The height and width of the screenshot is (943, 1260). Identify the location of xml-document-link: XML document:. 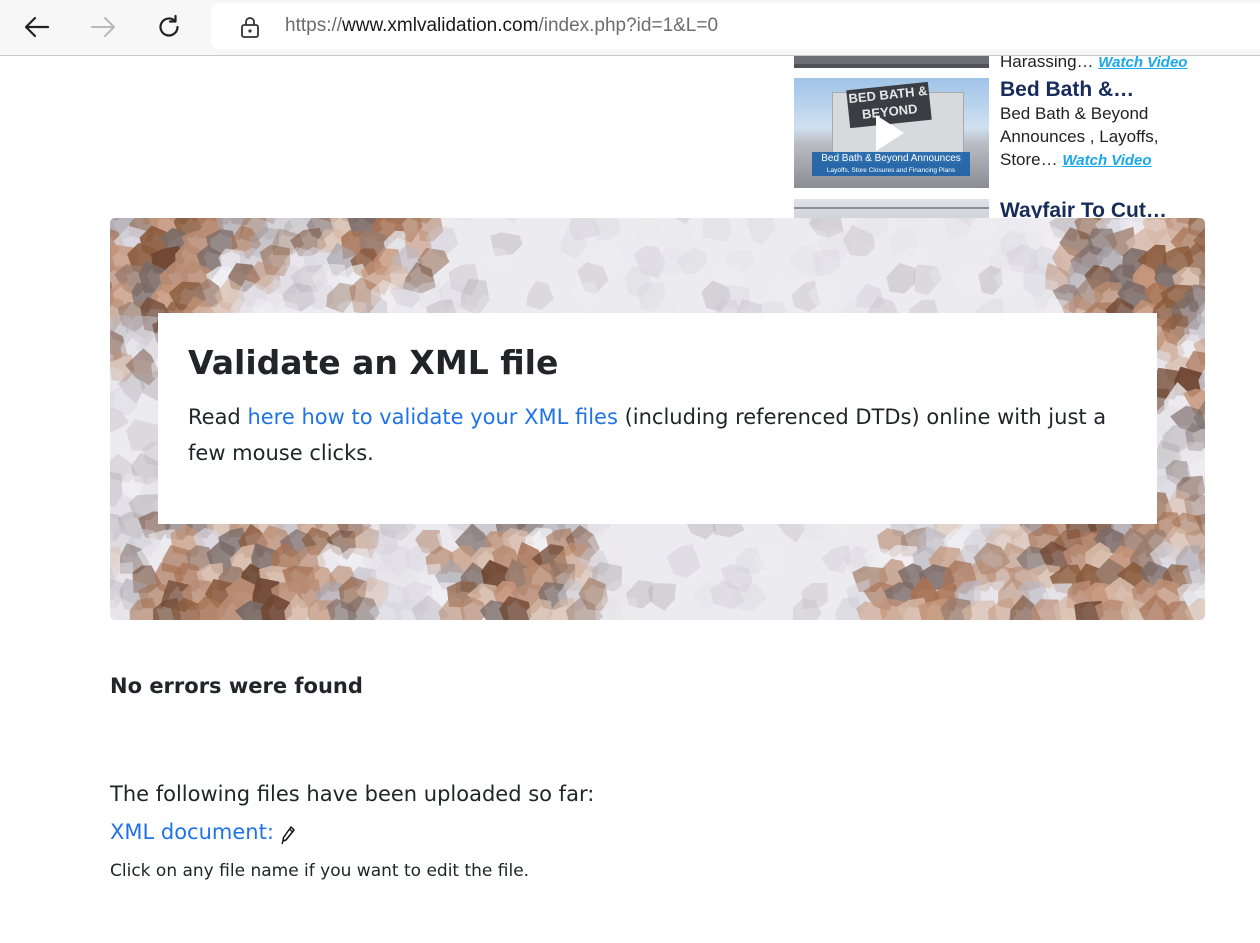
(192, 832).